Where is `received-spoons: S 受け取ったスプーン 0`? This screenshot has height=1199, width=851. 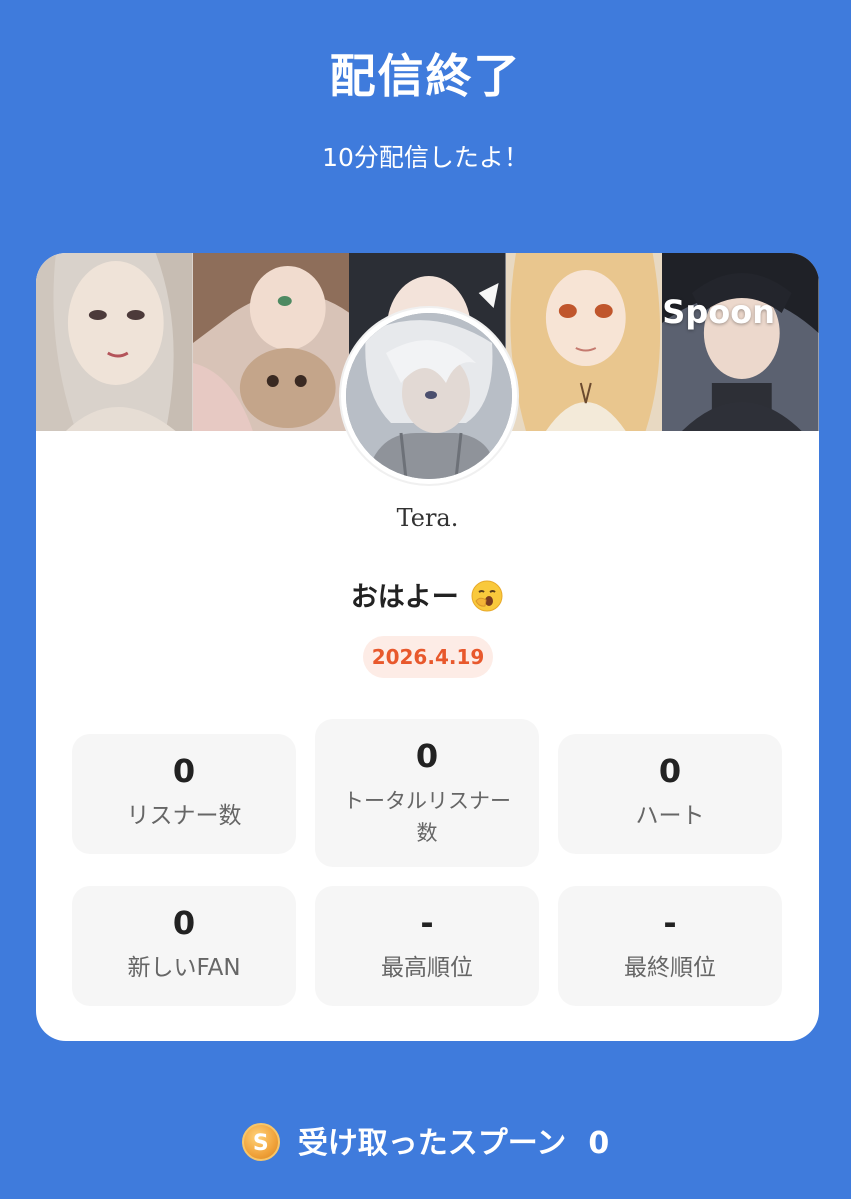 received-spoons: S 受け取ったスプーン 0 is located at coordinates (425, 1141).